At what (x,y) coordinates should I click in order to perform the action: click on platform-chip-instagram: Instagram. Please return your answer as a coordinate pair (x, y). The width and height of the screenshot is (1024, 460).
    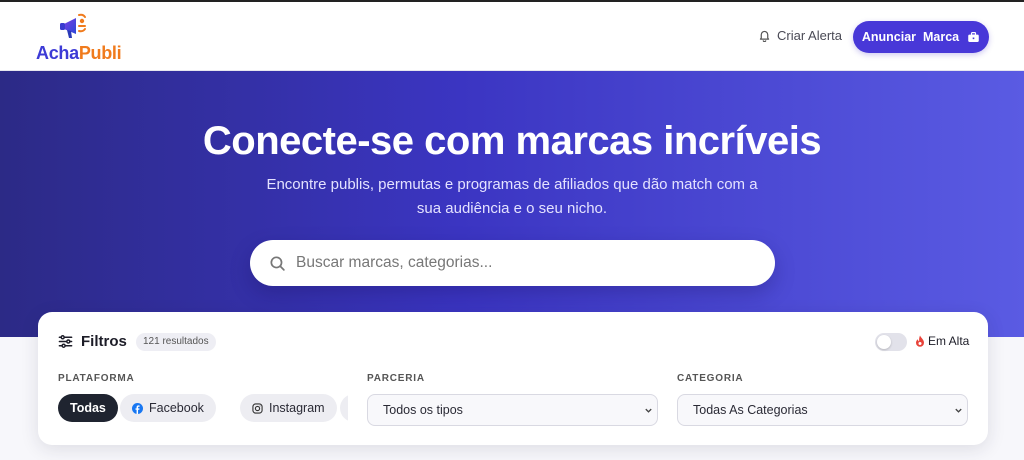
    Looking at the image, I should click on (288, 408).